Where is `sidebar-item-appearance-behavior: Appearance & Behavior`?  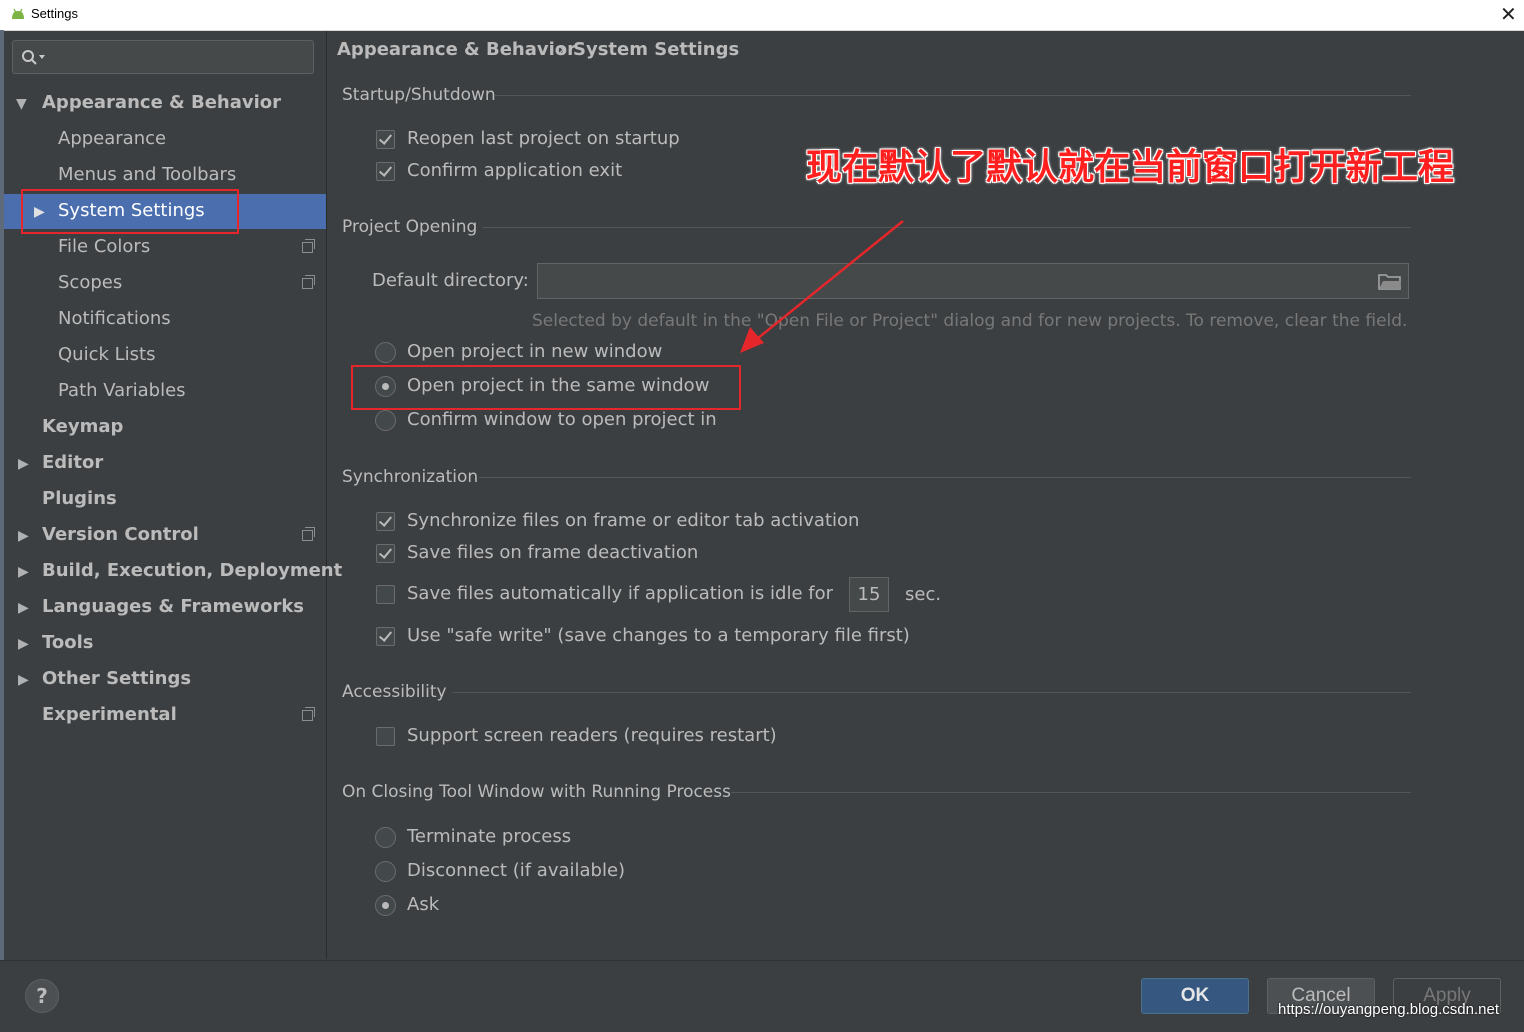
sidebar-item-appearance-behavior: Appearance & Behavior is located at coordinates (161, 102).